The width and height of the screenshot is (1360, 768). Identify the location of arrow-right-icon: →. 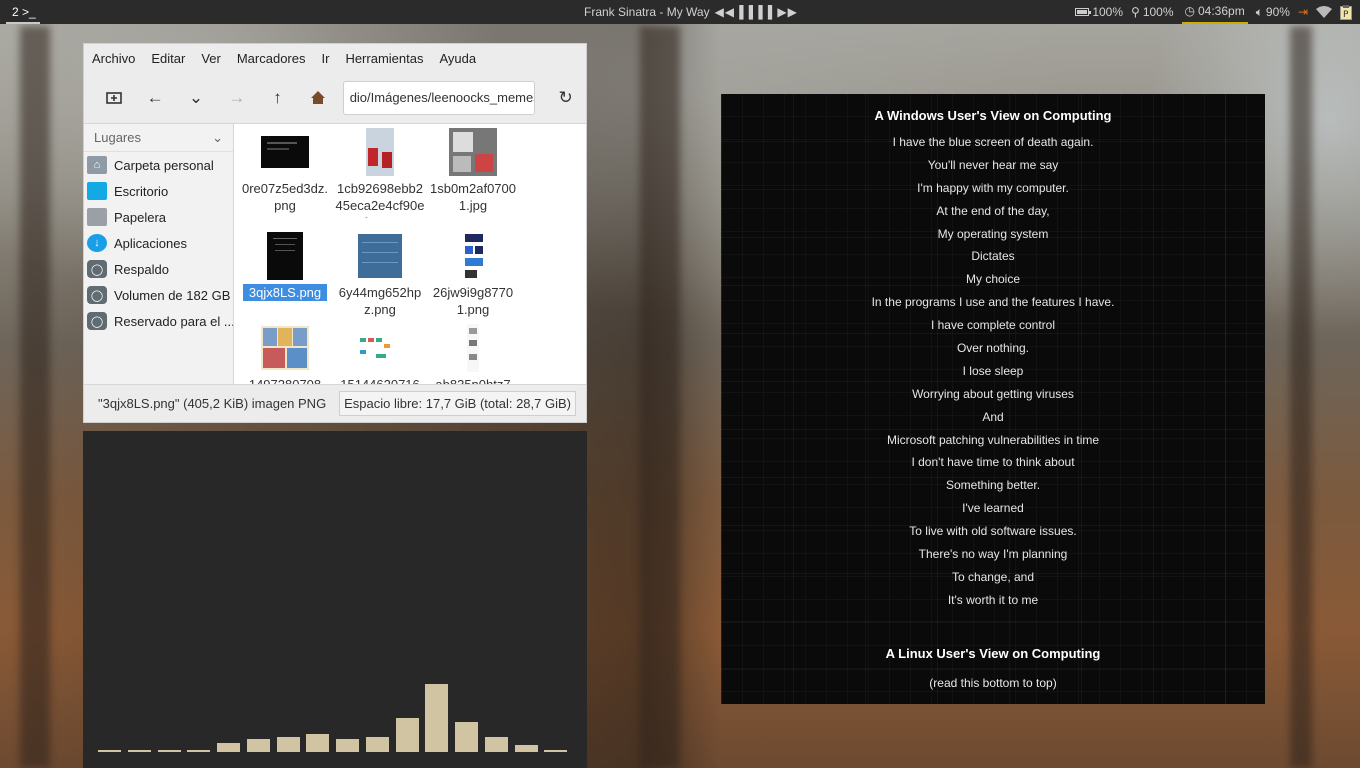
(237, 97).